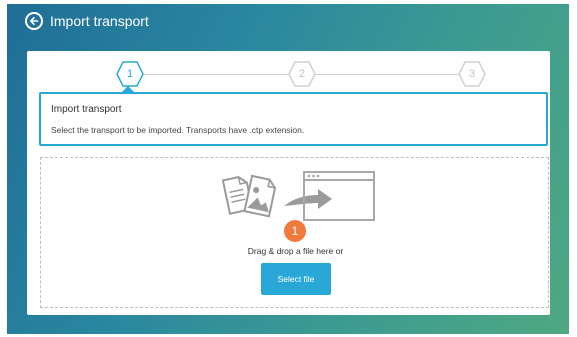 The height and width of the screenshot is (337, 577). I want to click on header: Import transport, so click(87, 21).